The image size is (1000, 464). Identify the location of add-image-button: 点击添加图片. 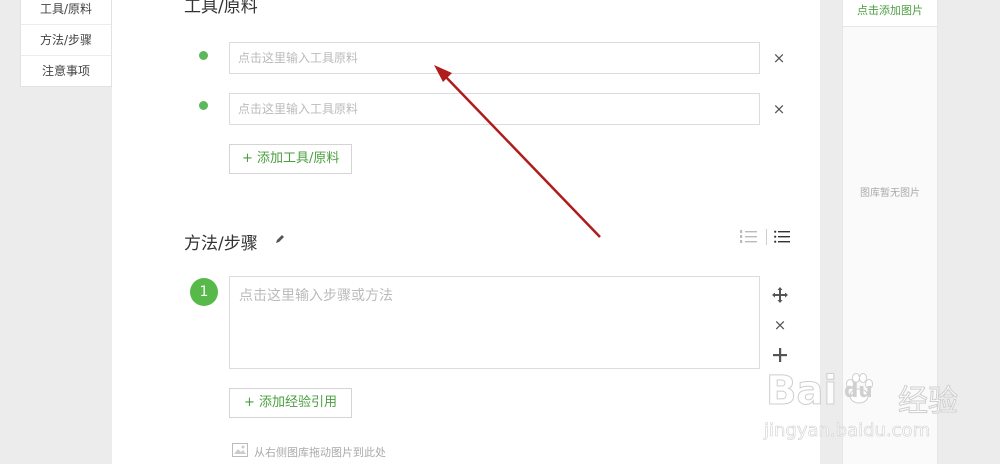
(890, 13).